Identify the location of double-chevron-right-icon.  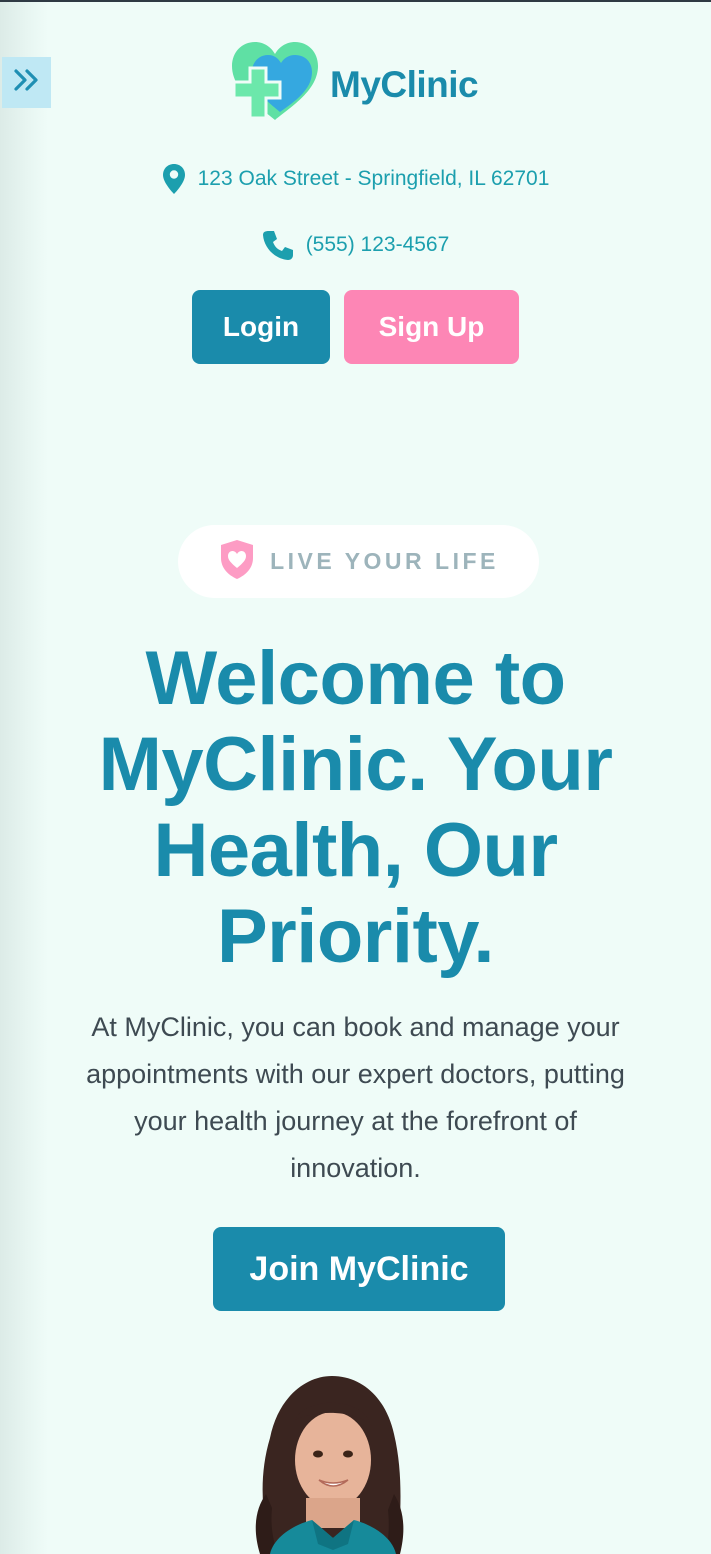
(27, 82).